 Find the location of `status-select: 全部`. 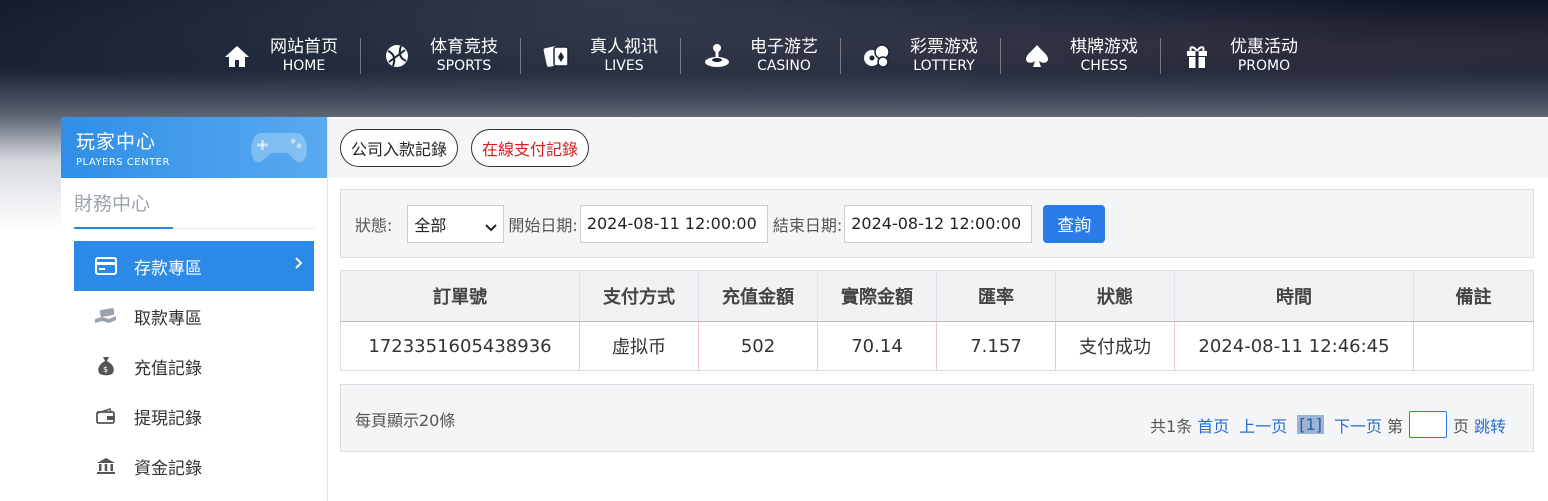

status-select: 全部 is located at coordinates (456, 223).